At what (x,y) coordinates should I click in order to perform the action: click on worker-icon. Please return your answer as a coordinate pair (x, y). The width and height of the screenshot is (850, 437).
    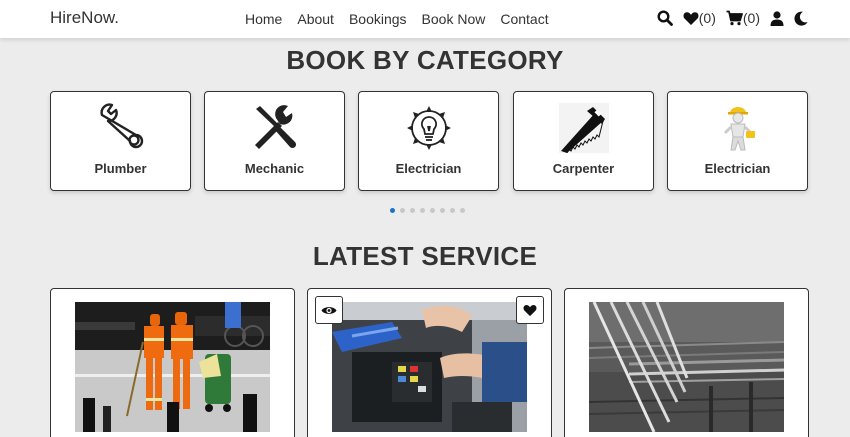
    Looking at the image, I should click on (737, 128).